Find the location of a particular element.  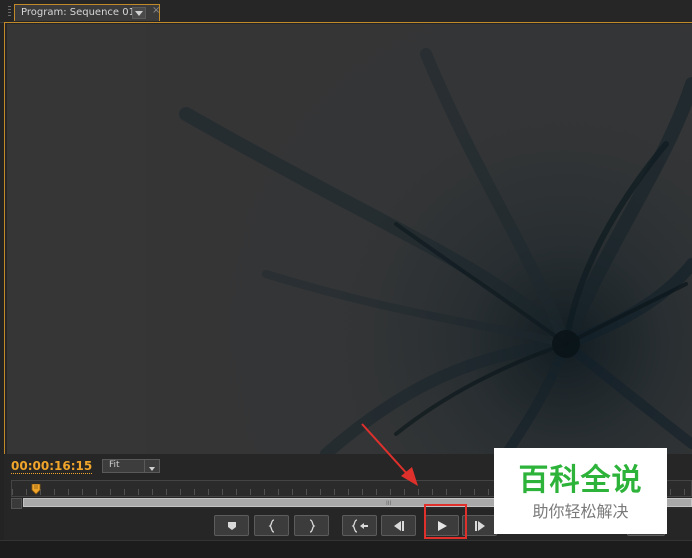

watermark-logo: 百科全说 助你轻松解决 is located at coordinates (580, 491).